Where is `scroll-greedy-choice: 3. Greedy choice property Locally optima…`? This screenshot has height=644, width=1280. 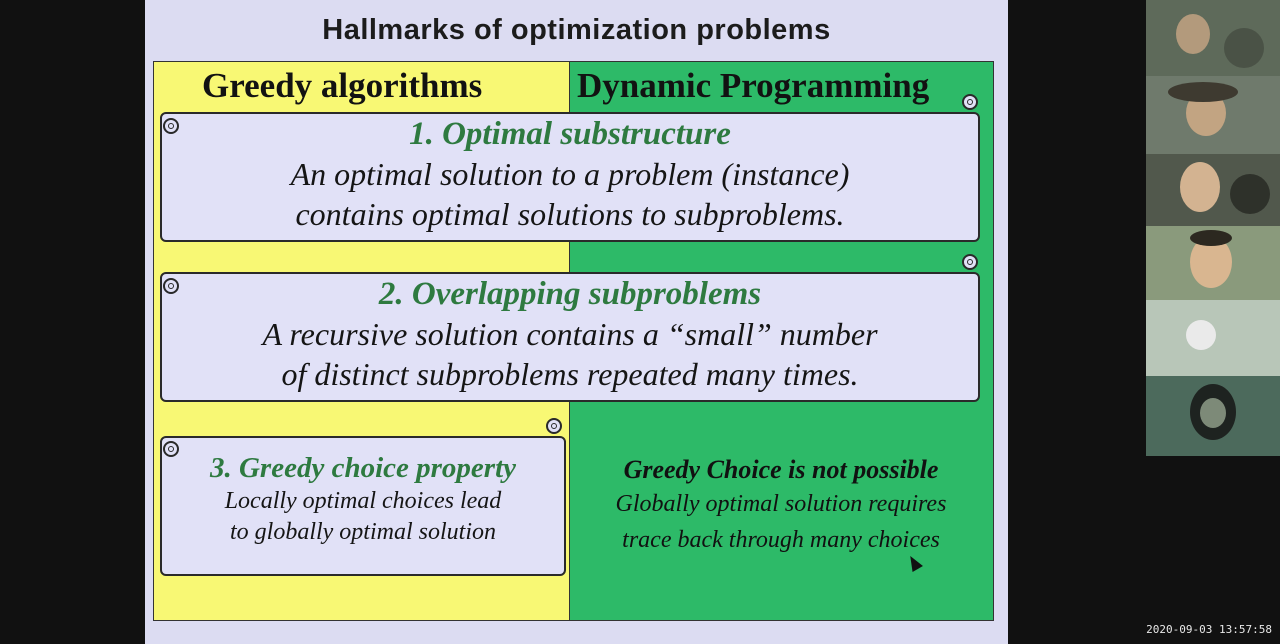
scroll-greedy-choice: 3. Greedy choice property Locally optima… is located at coordinates (363, 506).